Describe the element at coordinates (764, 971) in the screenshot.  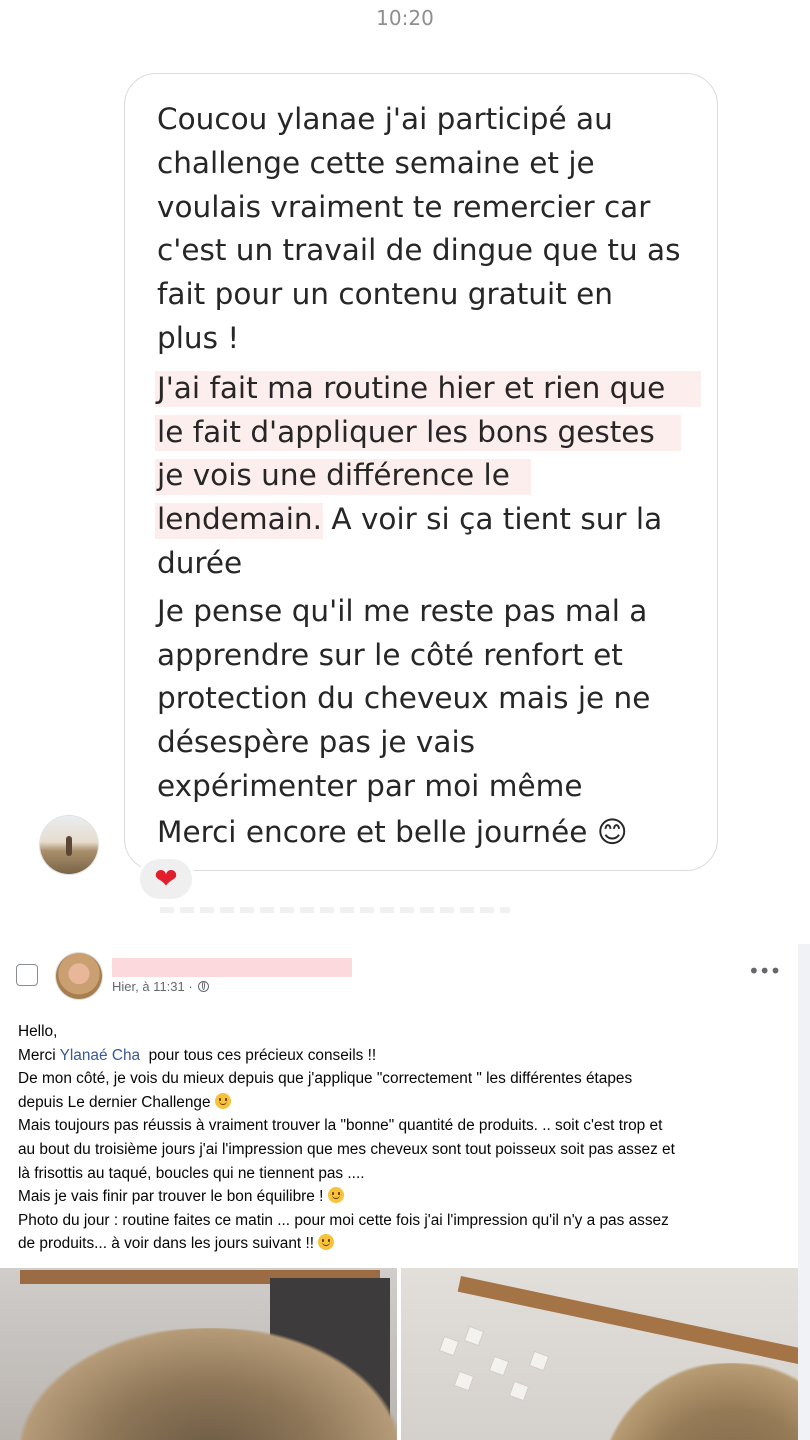
I see `more-options-icon: •••` at that location.